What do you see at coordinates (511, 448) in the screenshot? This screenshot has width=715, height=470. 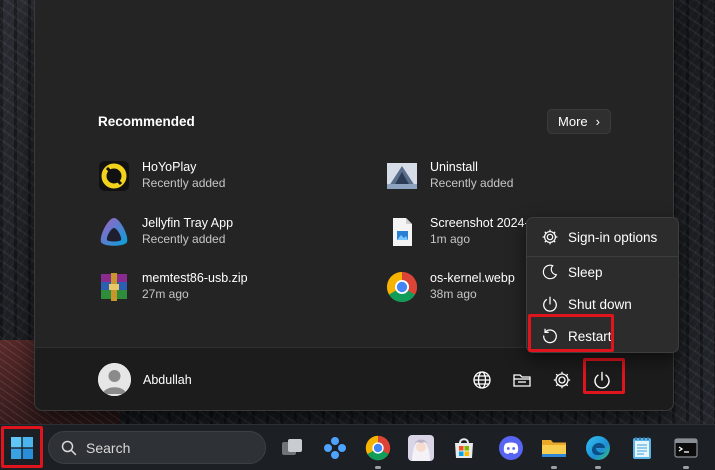 I see `discord-icon` at bounding box center [511, 448].